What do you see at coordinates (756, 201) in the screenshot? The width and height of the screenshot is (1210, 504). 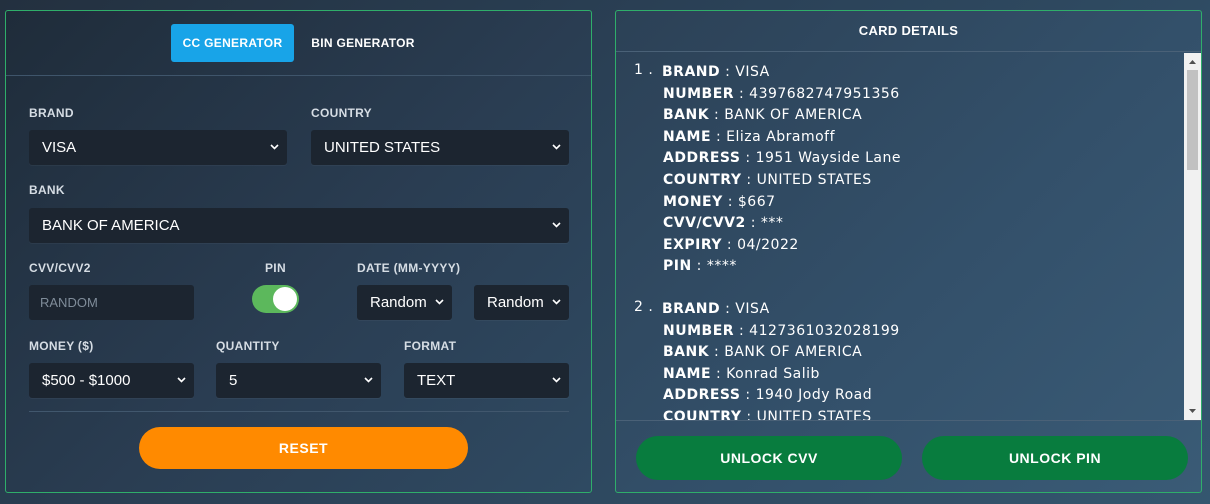 I see `card-field-value: $667` at bounding box center [756, 201].